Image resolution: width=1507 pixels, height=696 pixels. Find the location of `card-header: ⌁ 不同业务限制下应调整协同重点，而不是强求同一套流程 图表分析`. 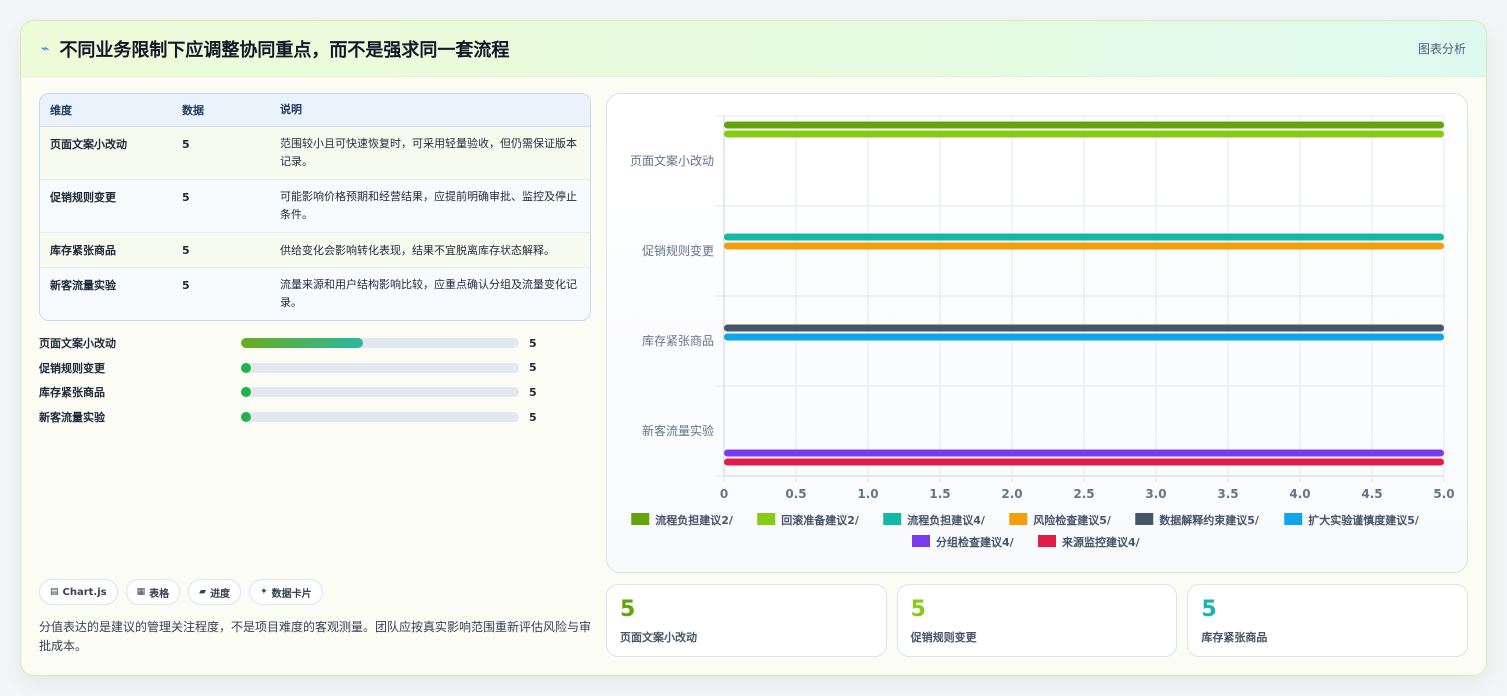

card-header: ⌁ 不同业务限制下应调整协同重点，而不是强求同一套流程 图表分析 is located at coordinates (753, 49).